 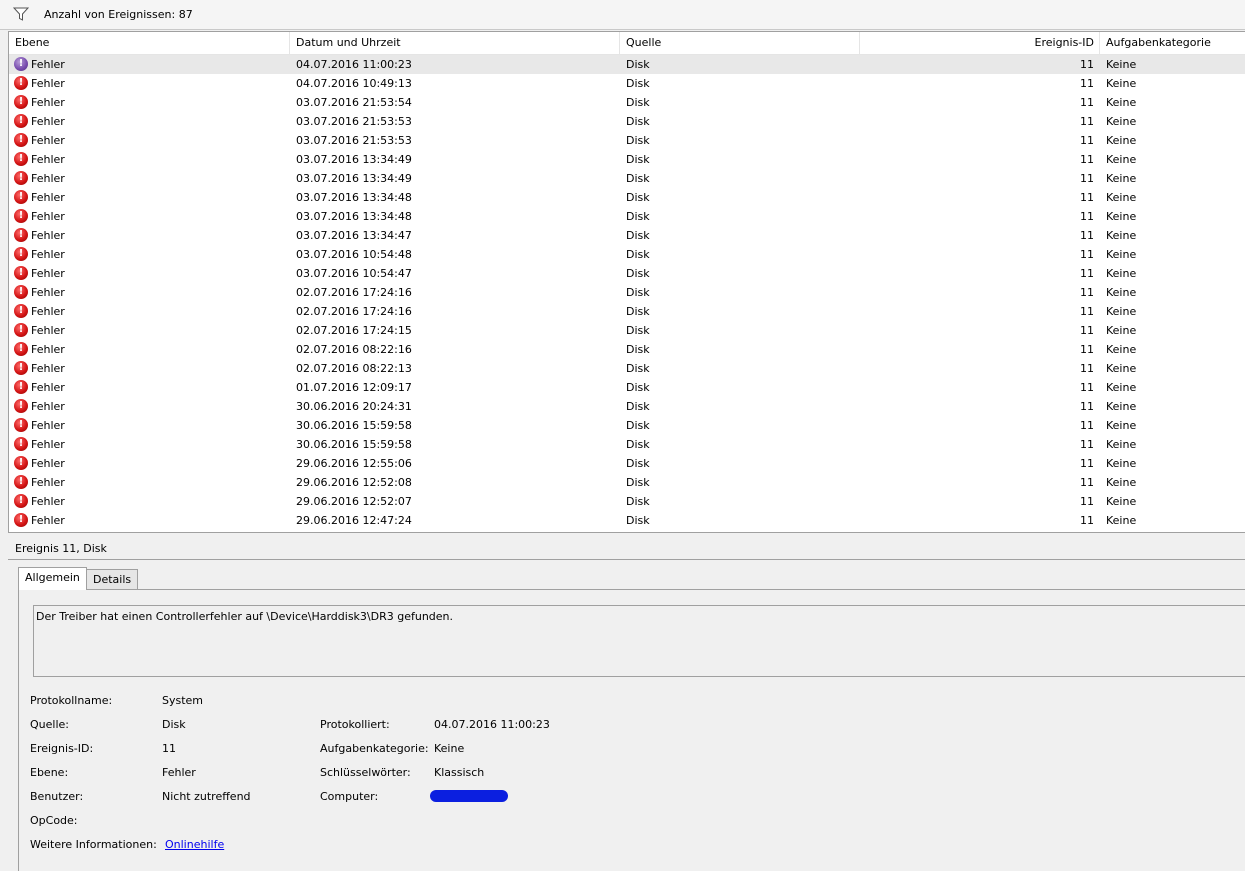 I want to click on online-help-link: Onlinehilfe, so click(x=194, y=844).